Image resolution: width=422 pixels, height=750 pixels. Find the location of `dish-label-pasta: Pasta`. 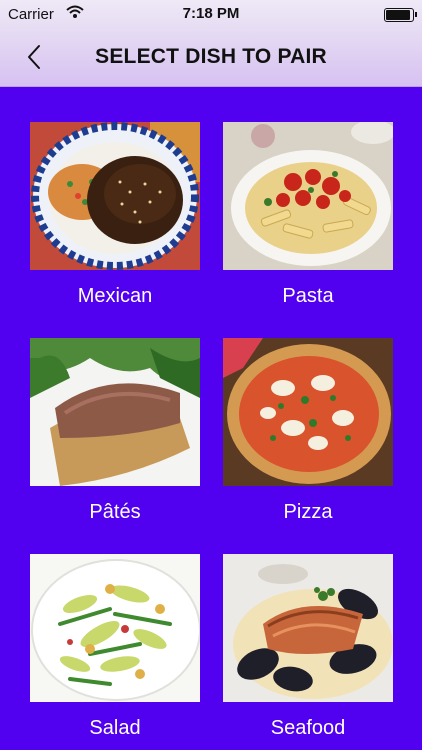

dish-label-pasta: Pasta is located at coordinates (308, 296).